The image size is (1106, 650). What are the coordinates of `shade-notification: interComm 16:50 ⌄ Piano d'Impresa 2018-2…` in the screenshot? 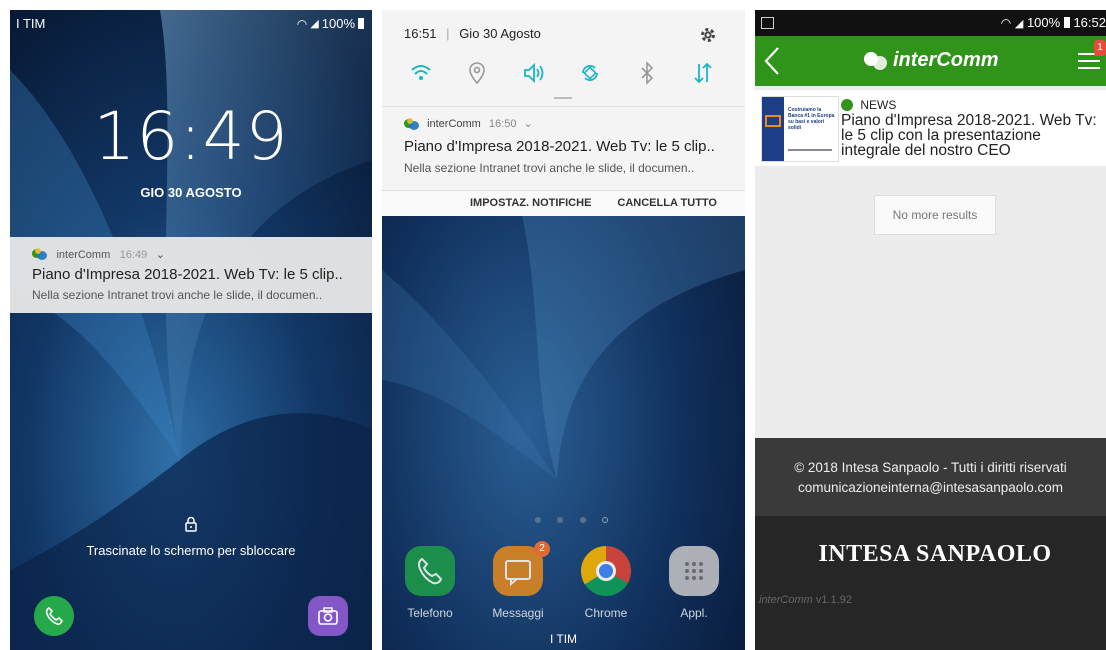 It's located at (563, 148).